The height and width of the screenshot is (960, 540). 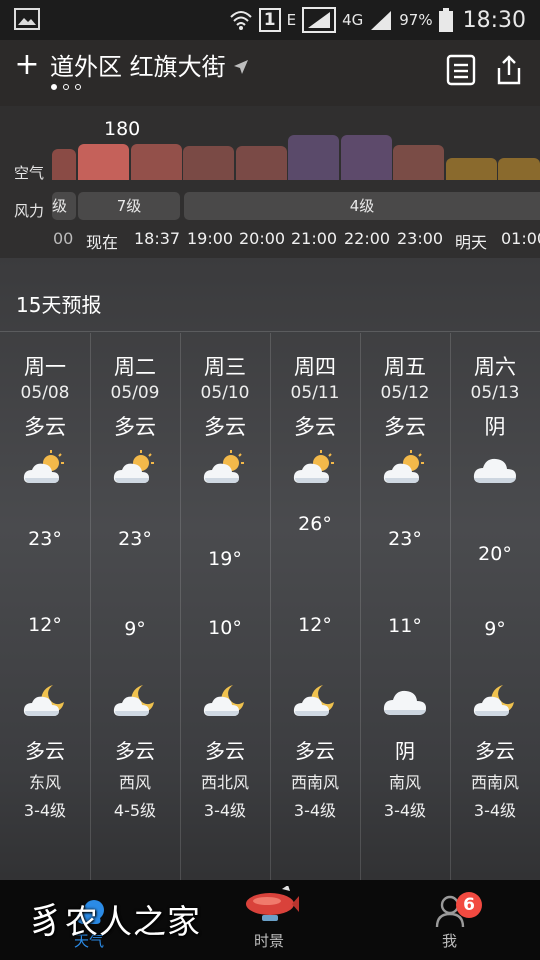 I want to click on air-quality-label: 空气, so click(x=29, y=173).